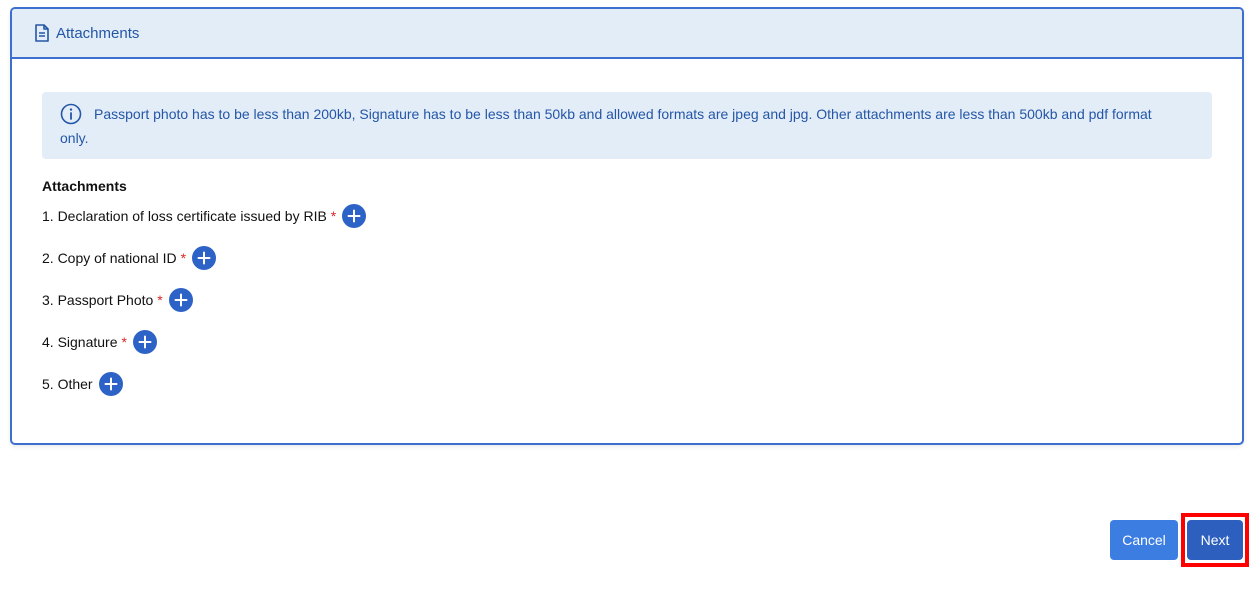 The height and width of the screenshot is (592, 1257). I want to click on attachment-row-passport-photo: 3. Passport Photo *, so click(117, 300).